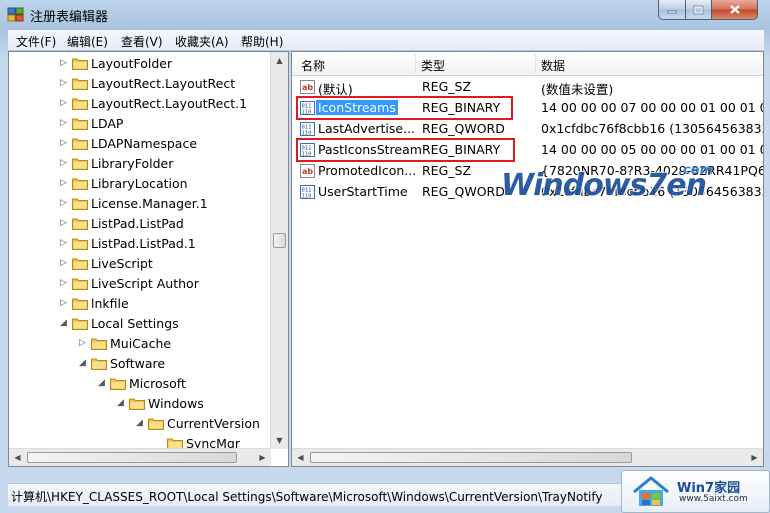 This screenshot has height=513, width=770. I want to click on highlight-box-iconstreams, so click(404, 108).